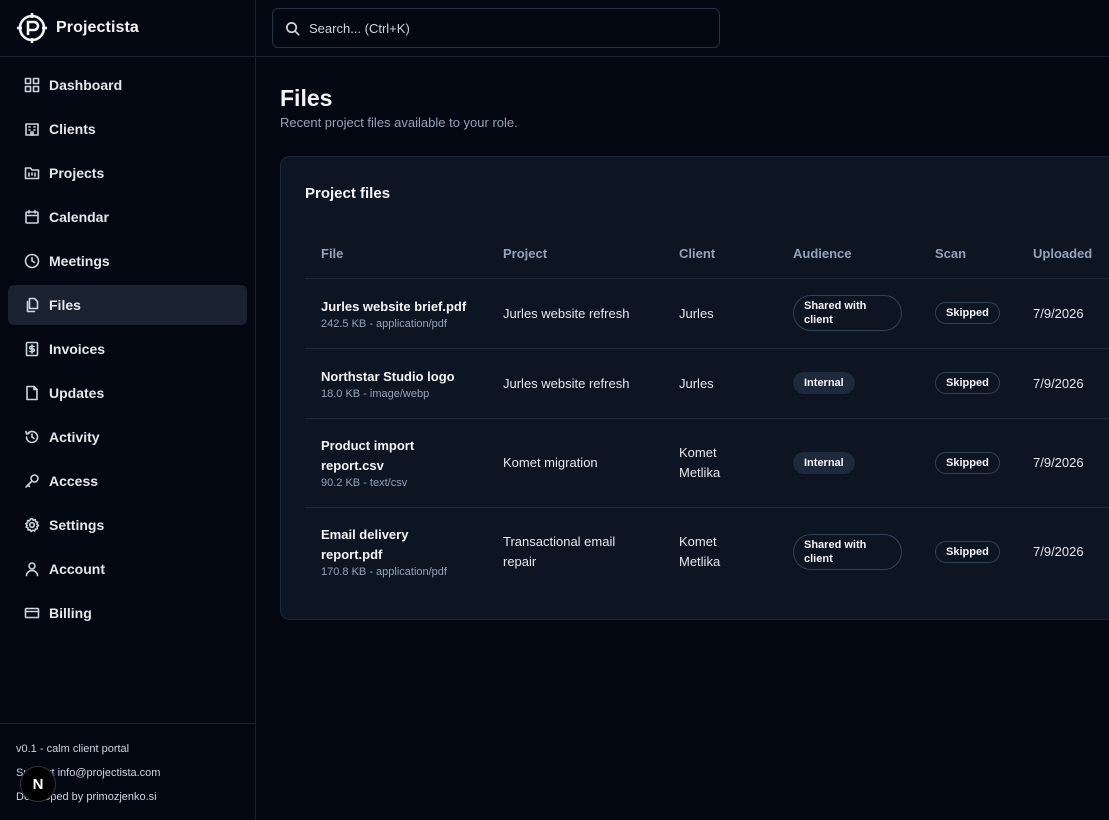 The image size is (1109, 820). I want to click on topbar, so click(682, 28).